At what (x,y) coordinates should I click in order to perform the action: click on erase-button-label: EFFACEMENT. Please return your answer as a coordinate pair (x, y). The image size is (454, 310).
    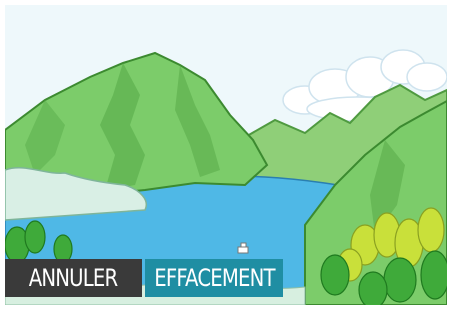
    Looking at the image, I should click on (214, 278).